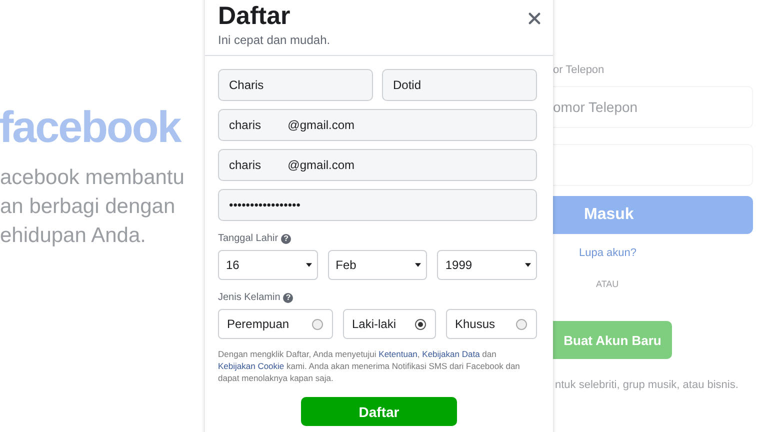 This screenshot has height=432, width=768. What do you see at coordinates (274, 40) in the screenshot?
I see `dialog-subtitle: Ini cepat dan mudah.` at bounding box center [274, 40].